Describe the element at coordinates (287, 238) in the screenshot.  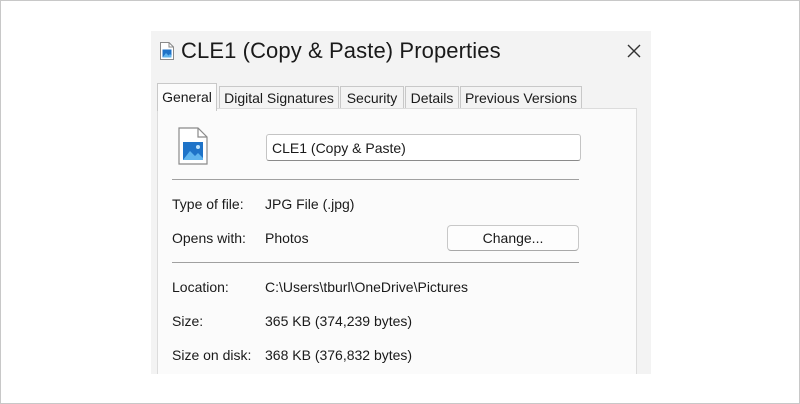
I see `opens-with-value: Photos` at that location.